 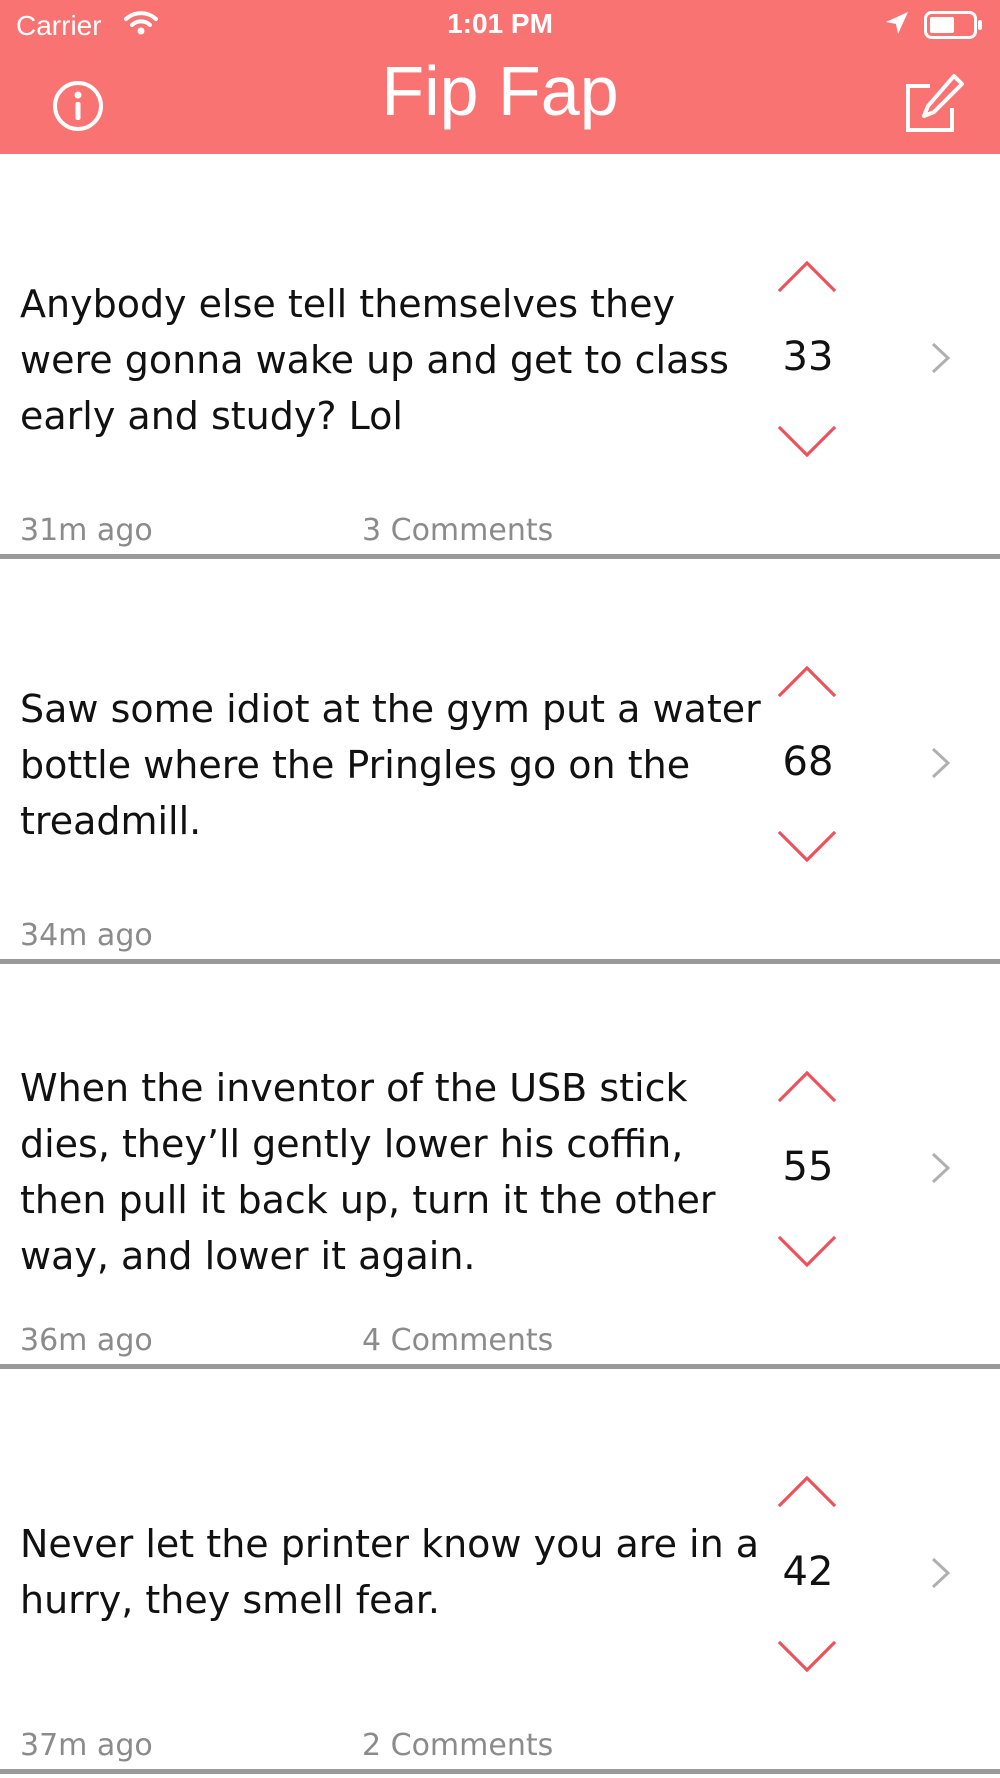 I want to click on post-time: 34m ago, so click(x=86, y=935).